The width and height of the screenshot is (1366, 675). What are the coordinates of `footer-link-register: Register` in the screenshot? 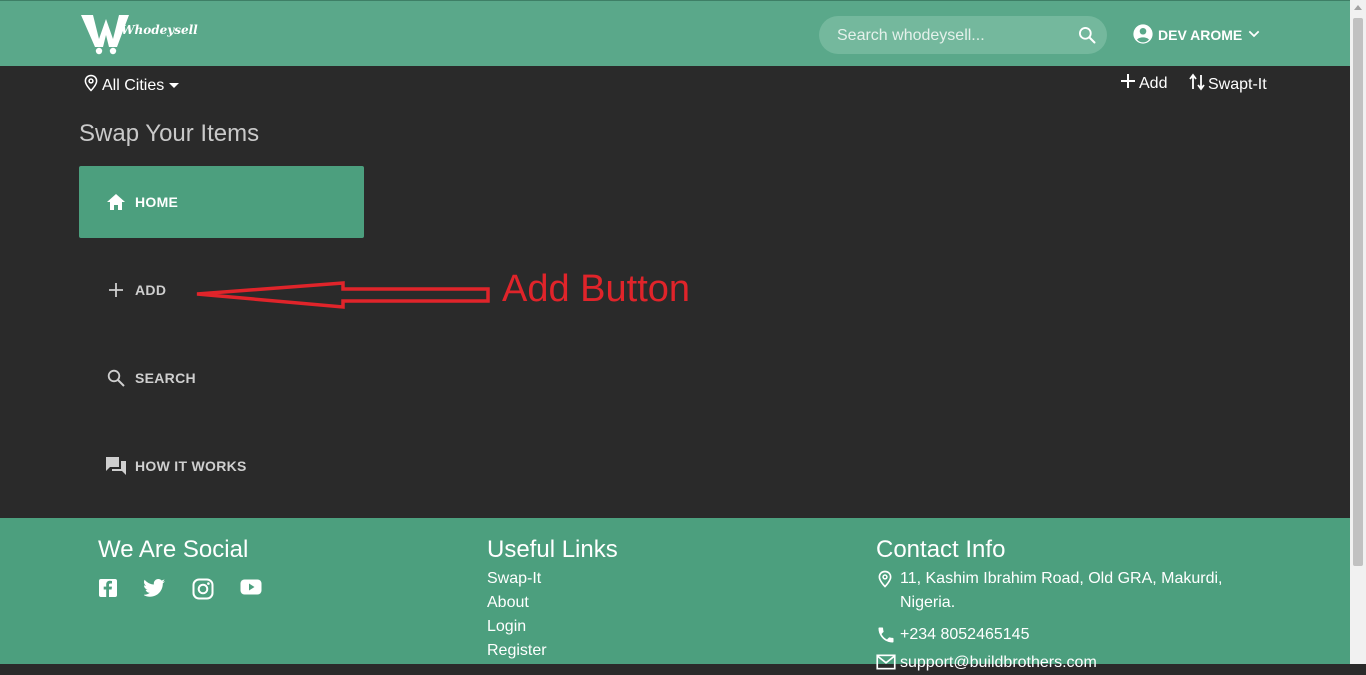 It's located at (552, 651).